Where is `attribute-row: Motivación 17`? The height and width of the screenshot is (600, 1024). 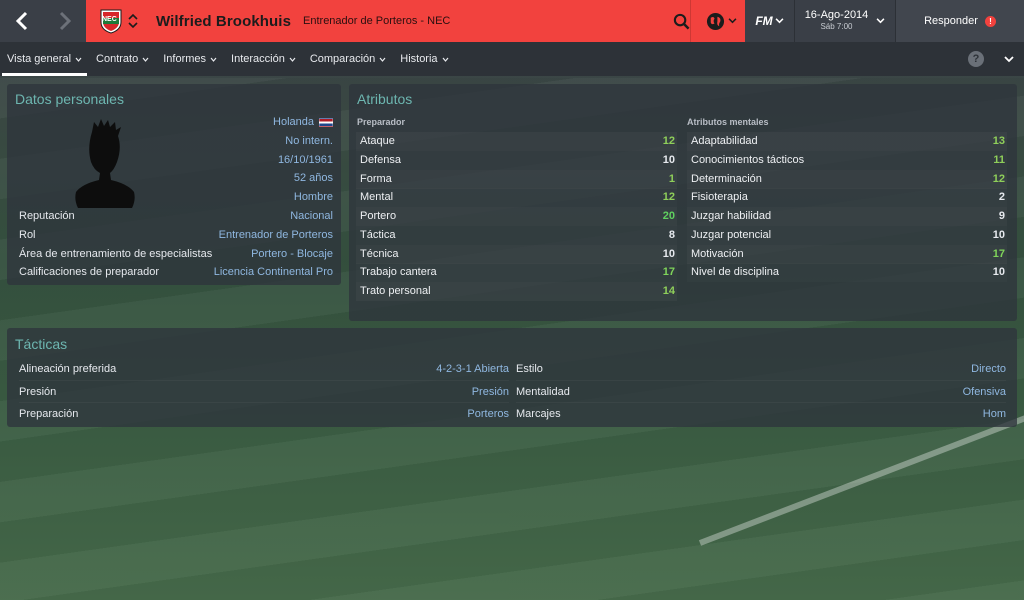 attribute-row: Motivación 17 is located at coordinates (847, 254).